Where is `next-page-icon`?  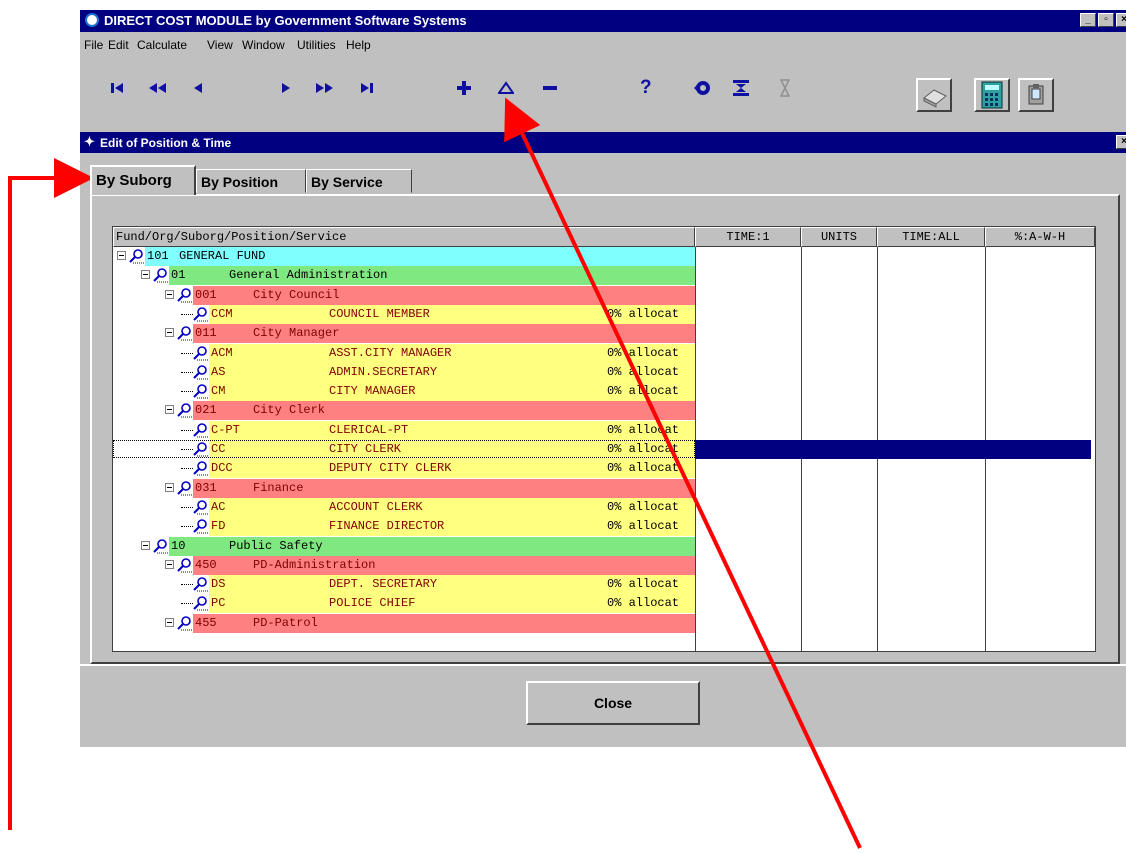
next-page-icon is located at coordinates (325, 88).